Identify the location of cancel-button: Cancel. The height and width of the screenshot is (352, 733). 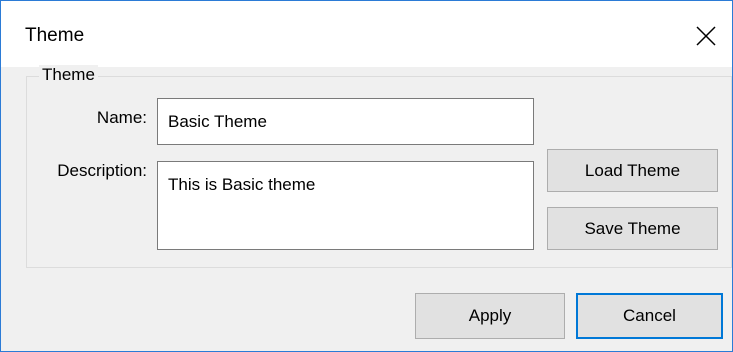
(649, 316).